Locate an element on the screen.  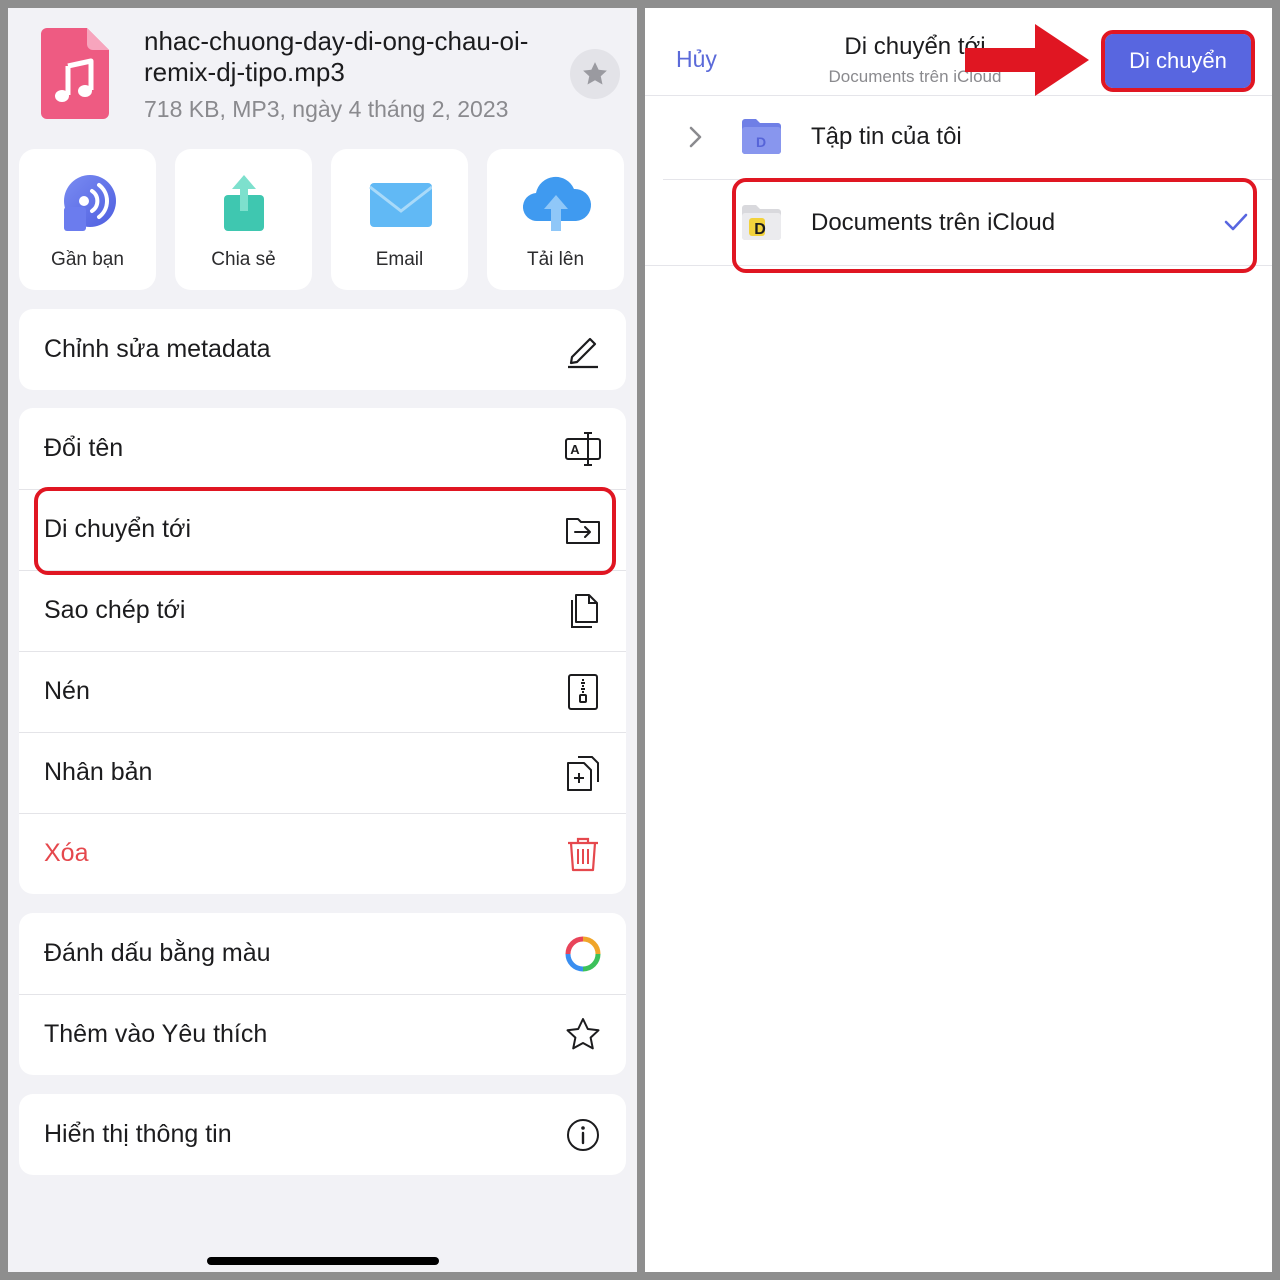
copy-icon is located at coordinates (584, 611).